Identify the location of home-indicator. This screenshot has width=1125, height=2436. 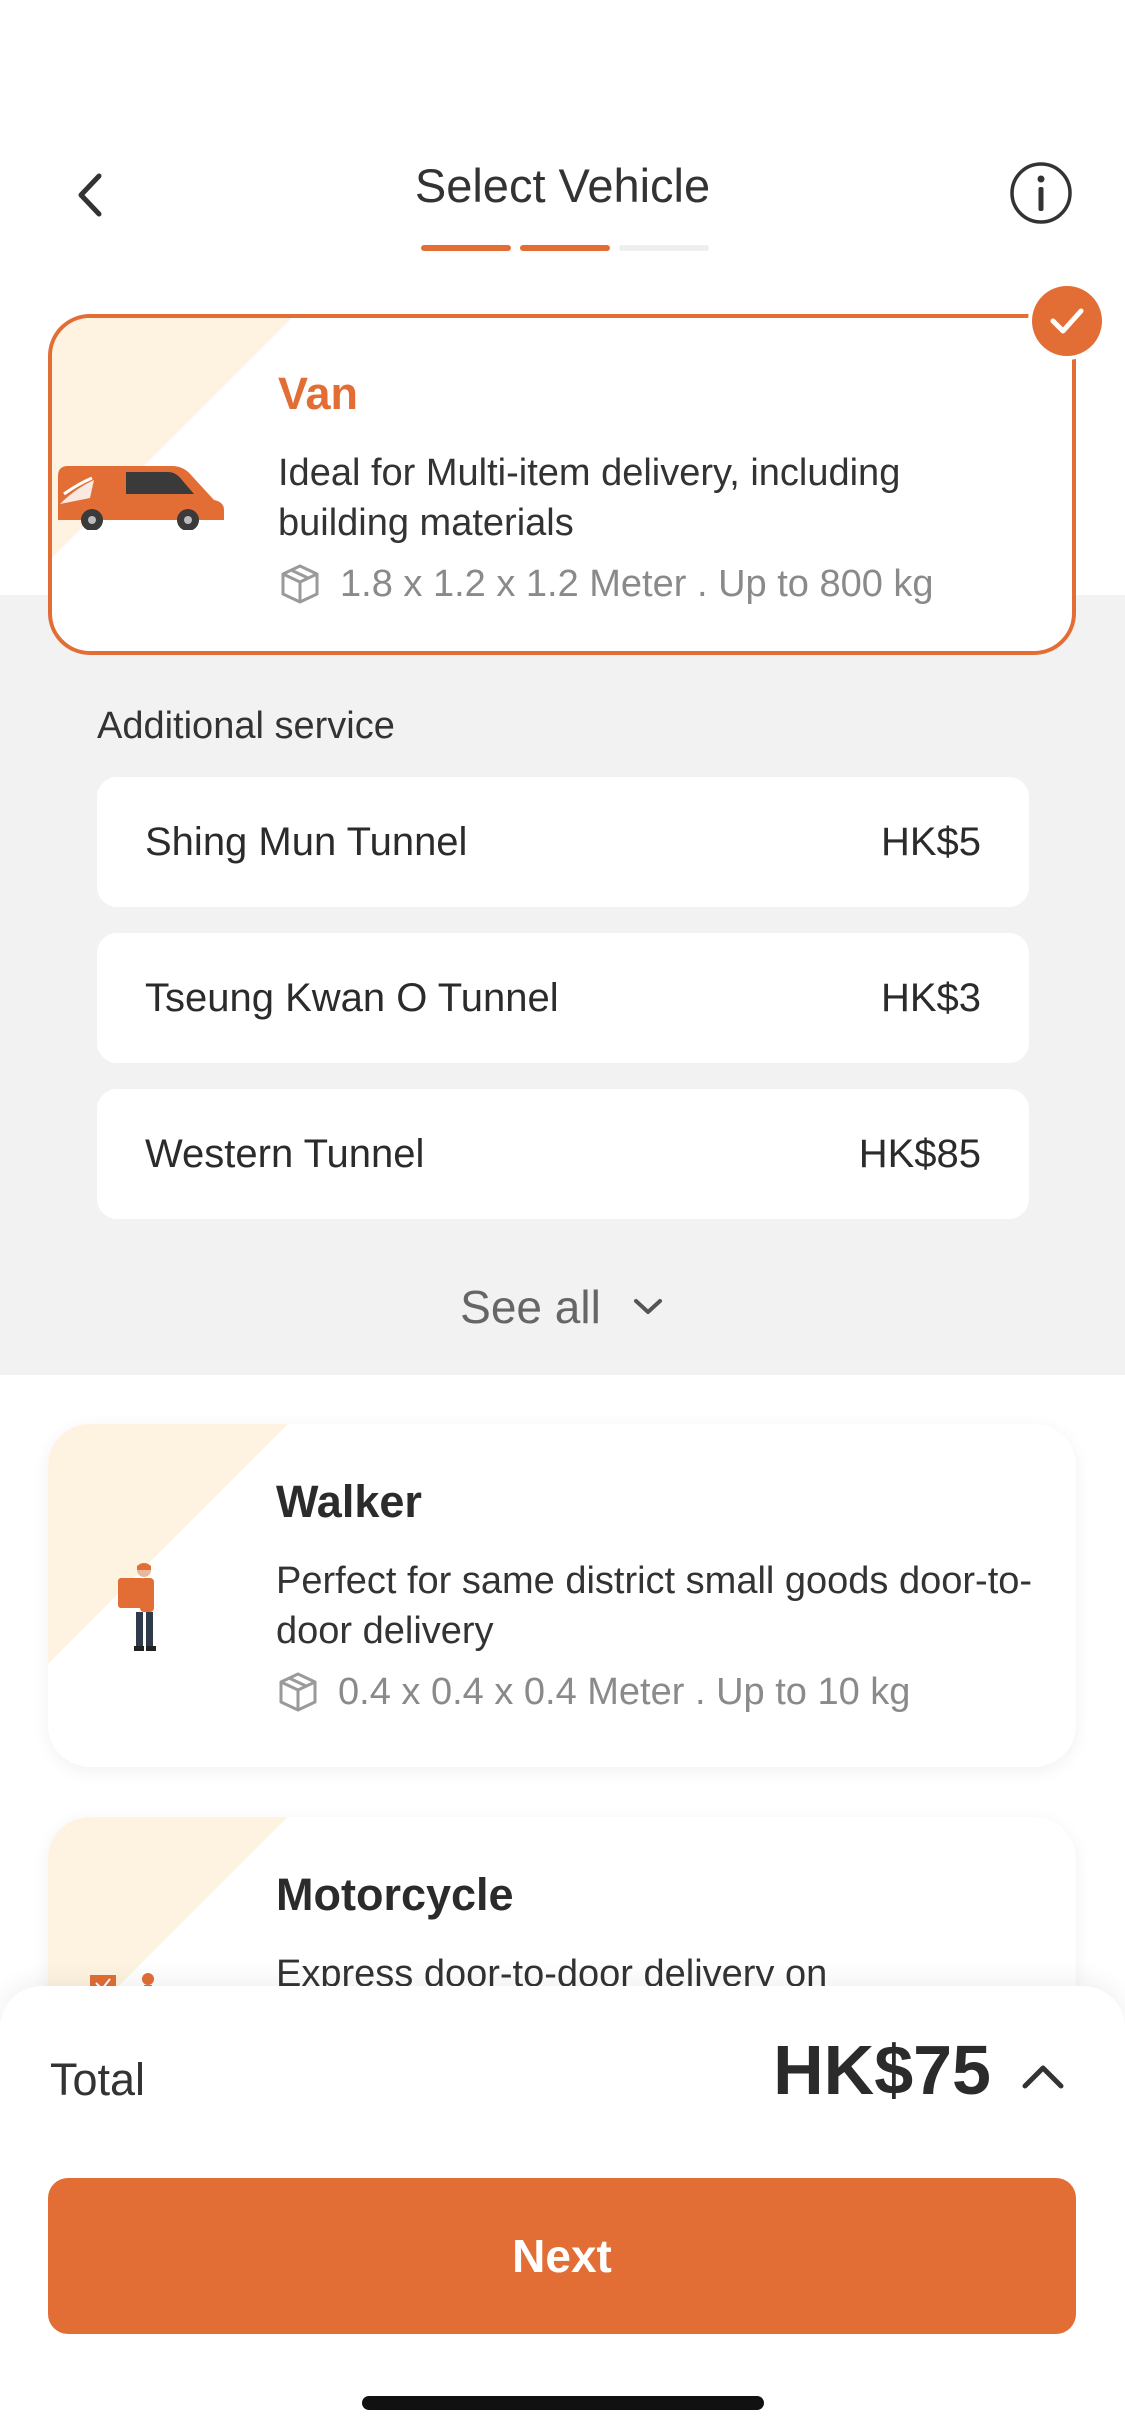
(563, 2403).